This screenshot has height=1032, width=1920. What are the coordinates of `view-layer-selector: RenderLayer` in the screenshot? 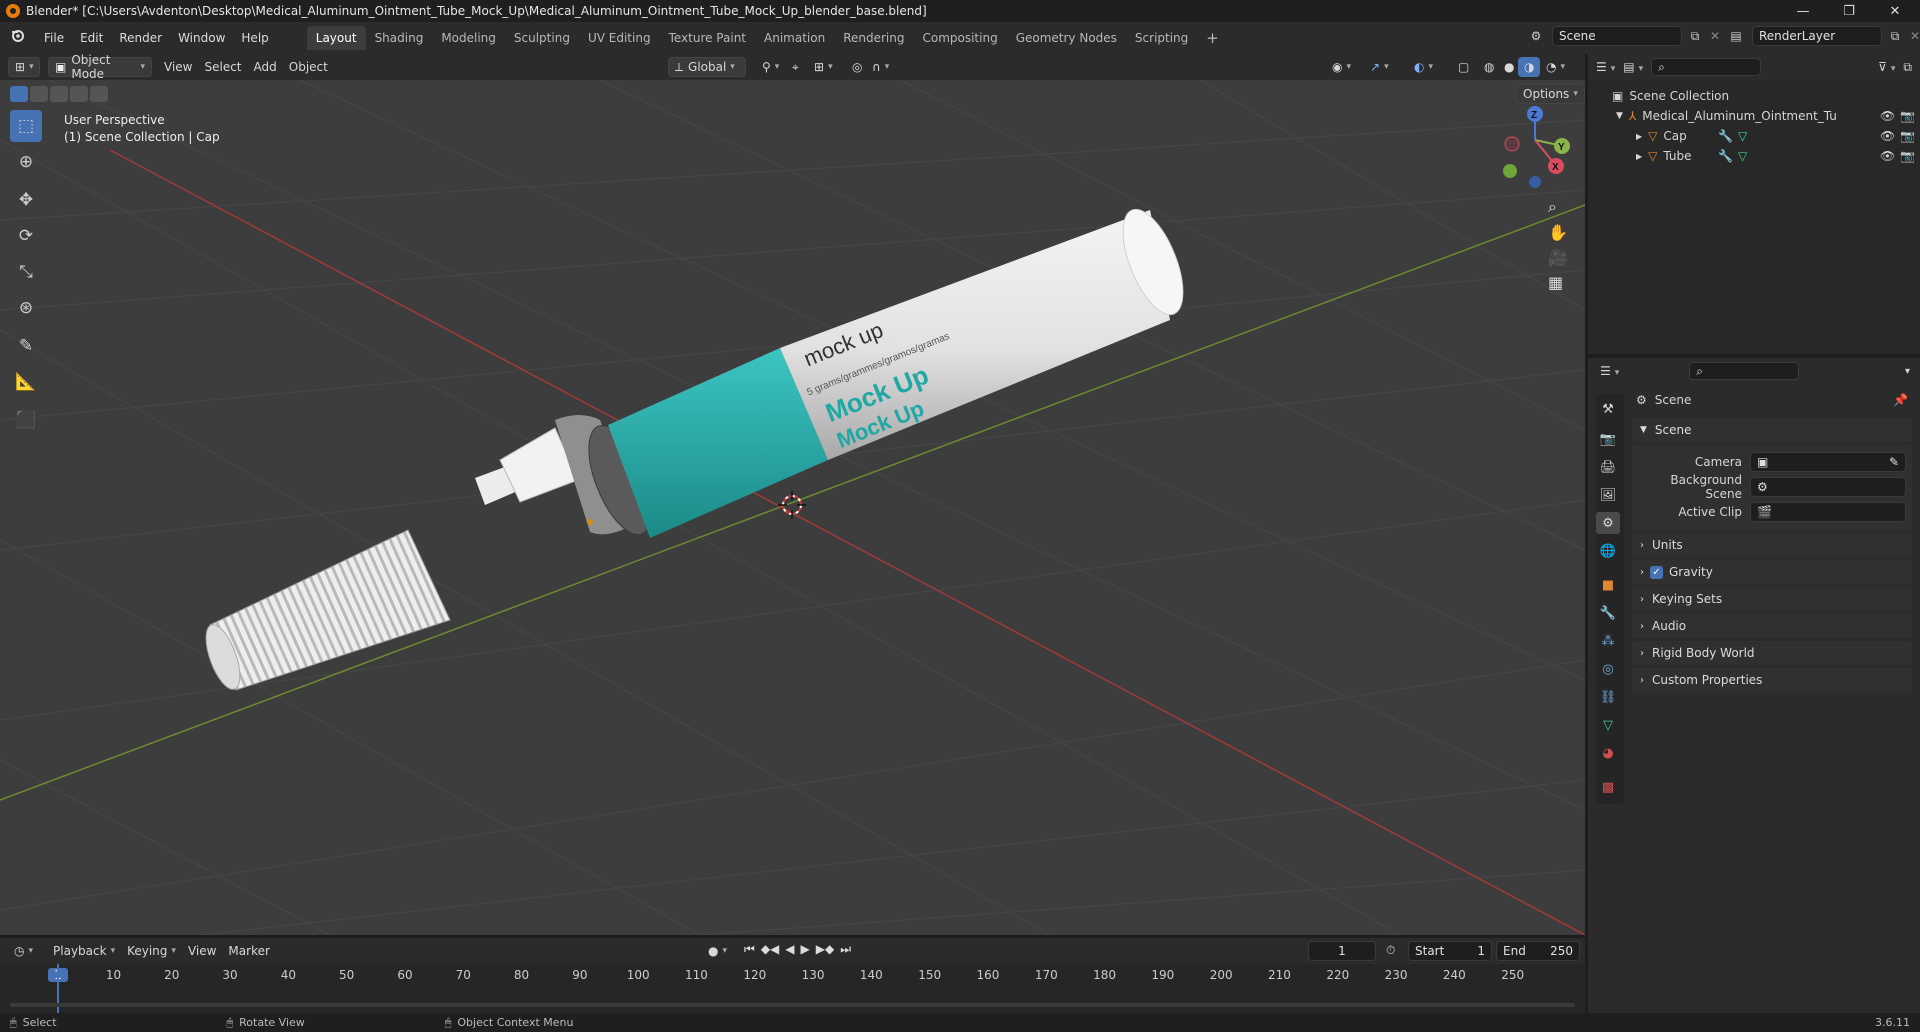 It's located at (1817, 36).